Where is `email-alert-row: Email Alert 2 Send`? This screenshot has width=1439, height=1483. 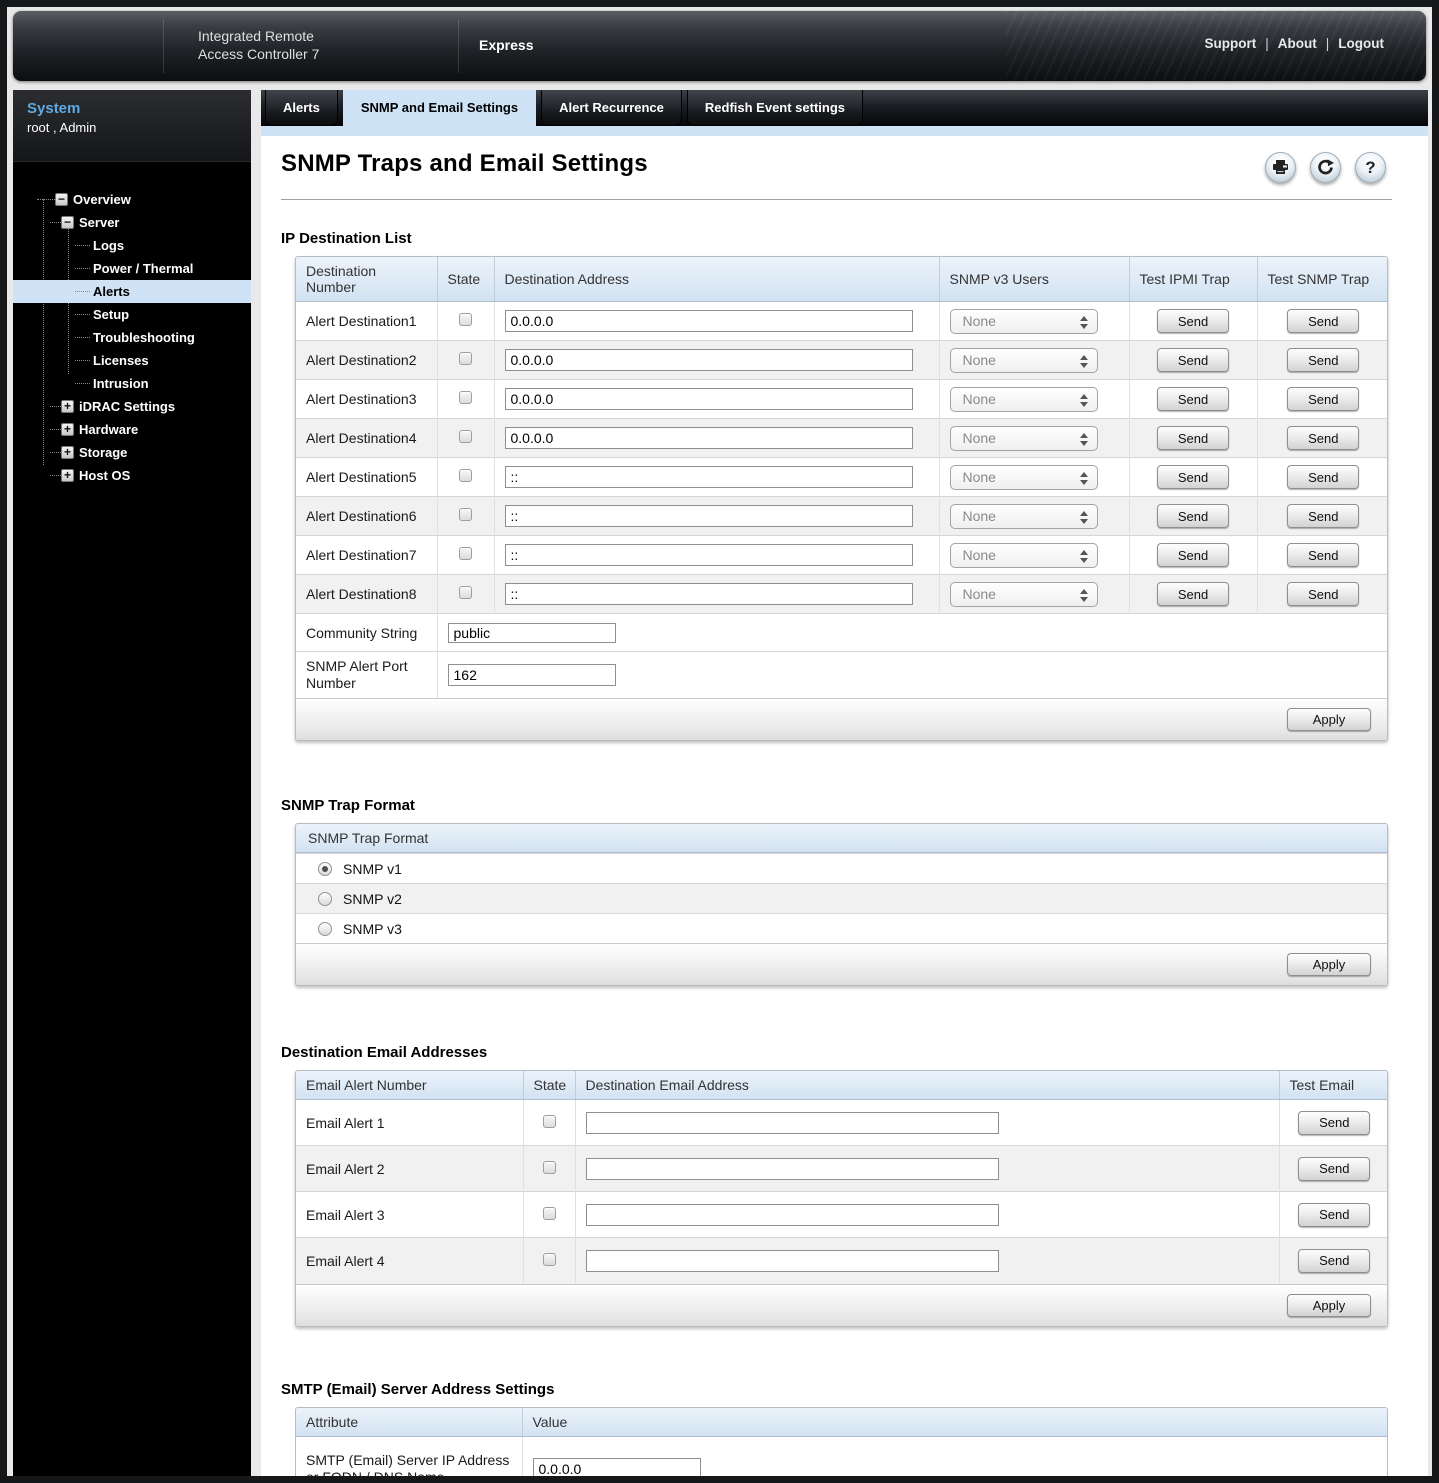 email-alert-row: Email Alert 2 Send is located at coordinates (841, 1168).